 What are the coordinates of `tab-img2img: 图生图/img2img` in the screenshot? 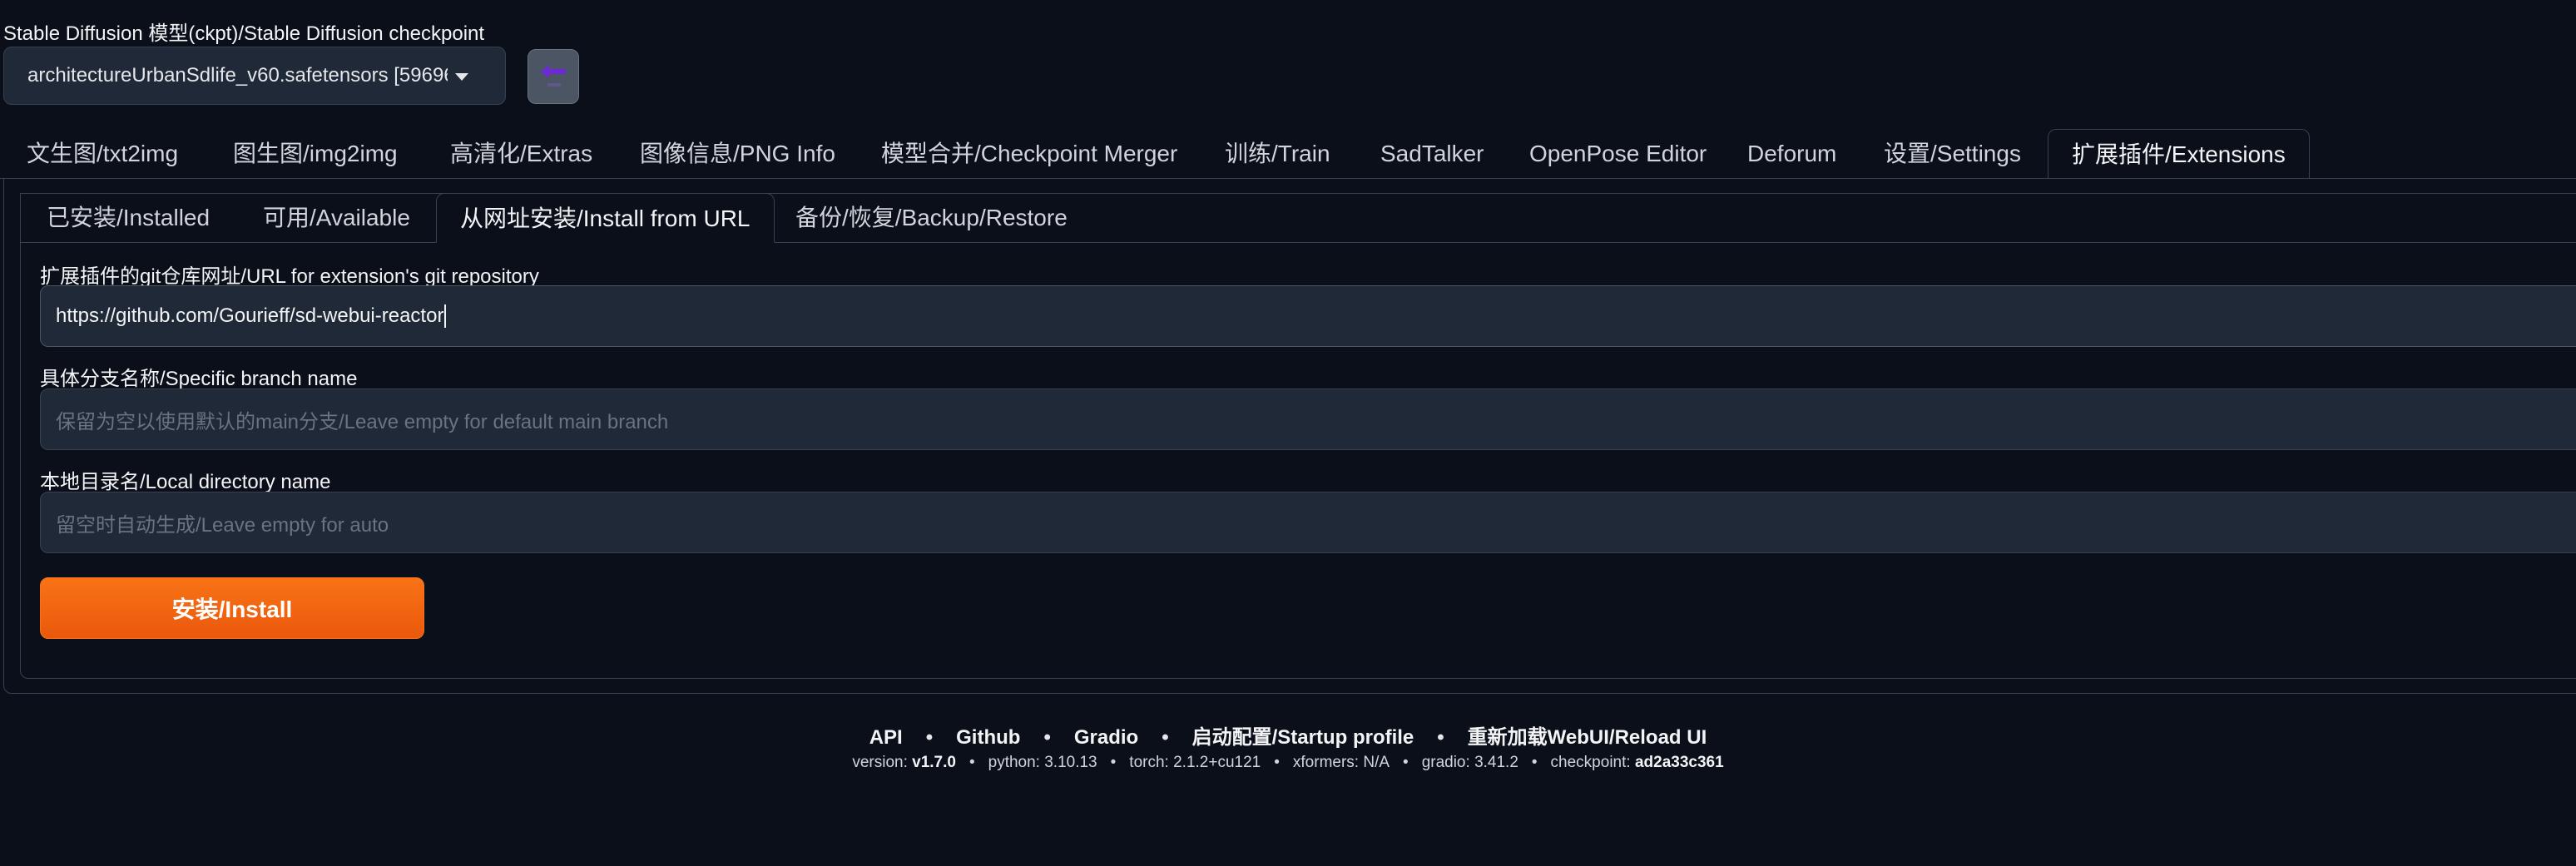 It's located at (315, 154).